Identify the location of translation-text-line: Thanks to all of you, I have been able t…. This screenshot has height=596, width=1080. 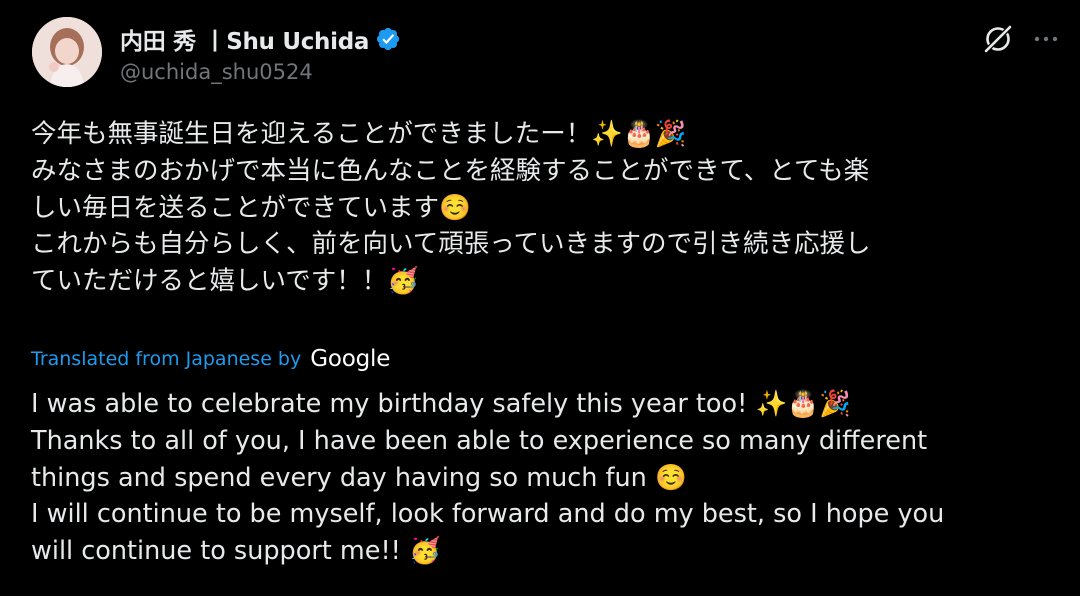
(479, 440).